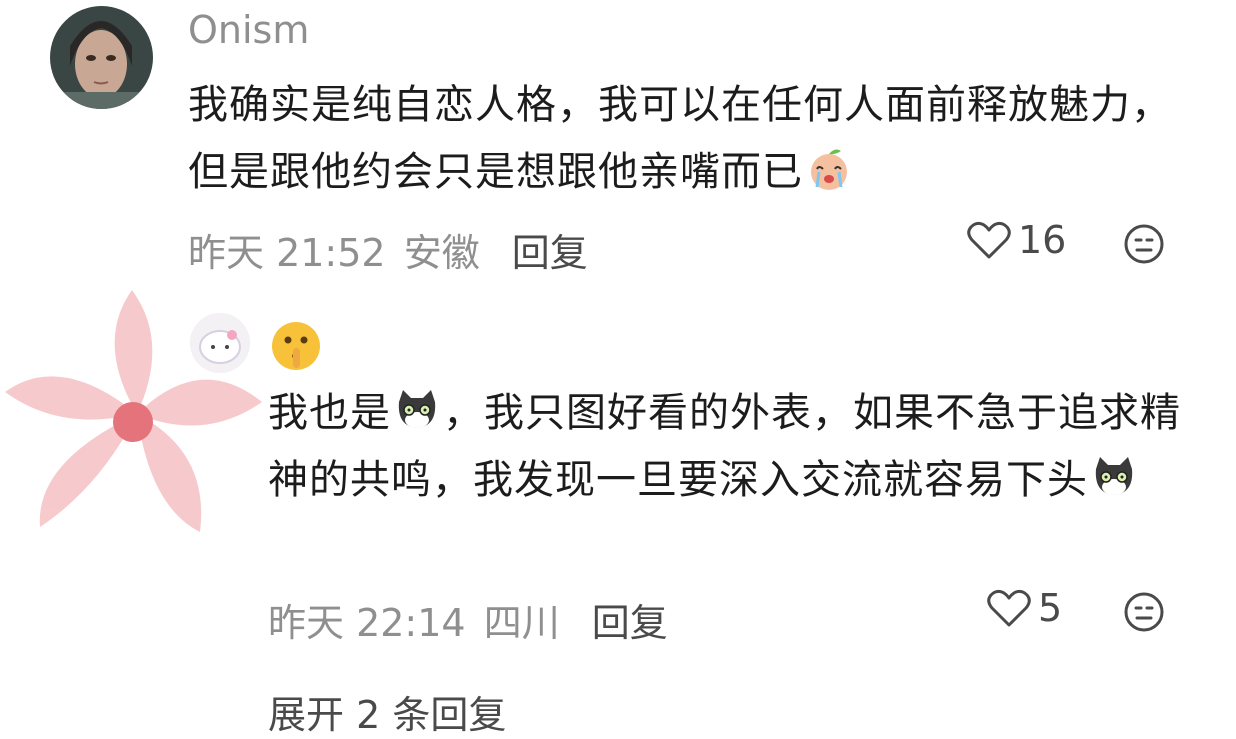 The width and height of the screenshot is (1236, 739). I want to click on expand-replies-link: 展开 2 条回复, so click(387, 711).